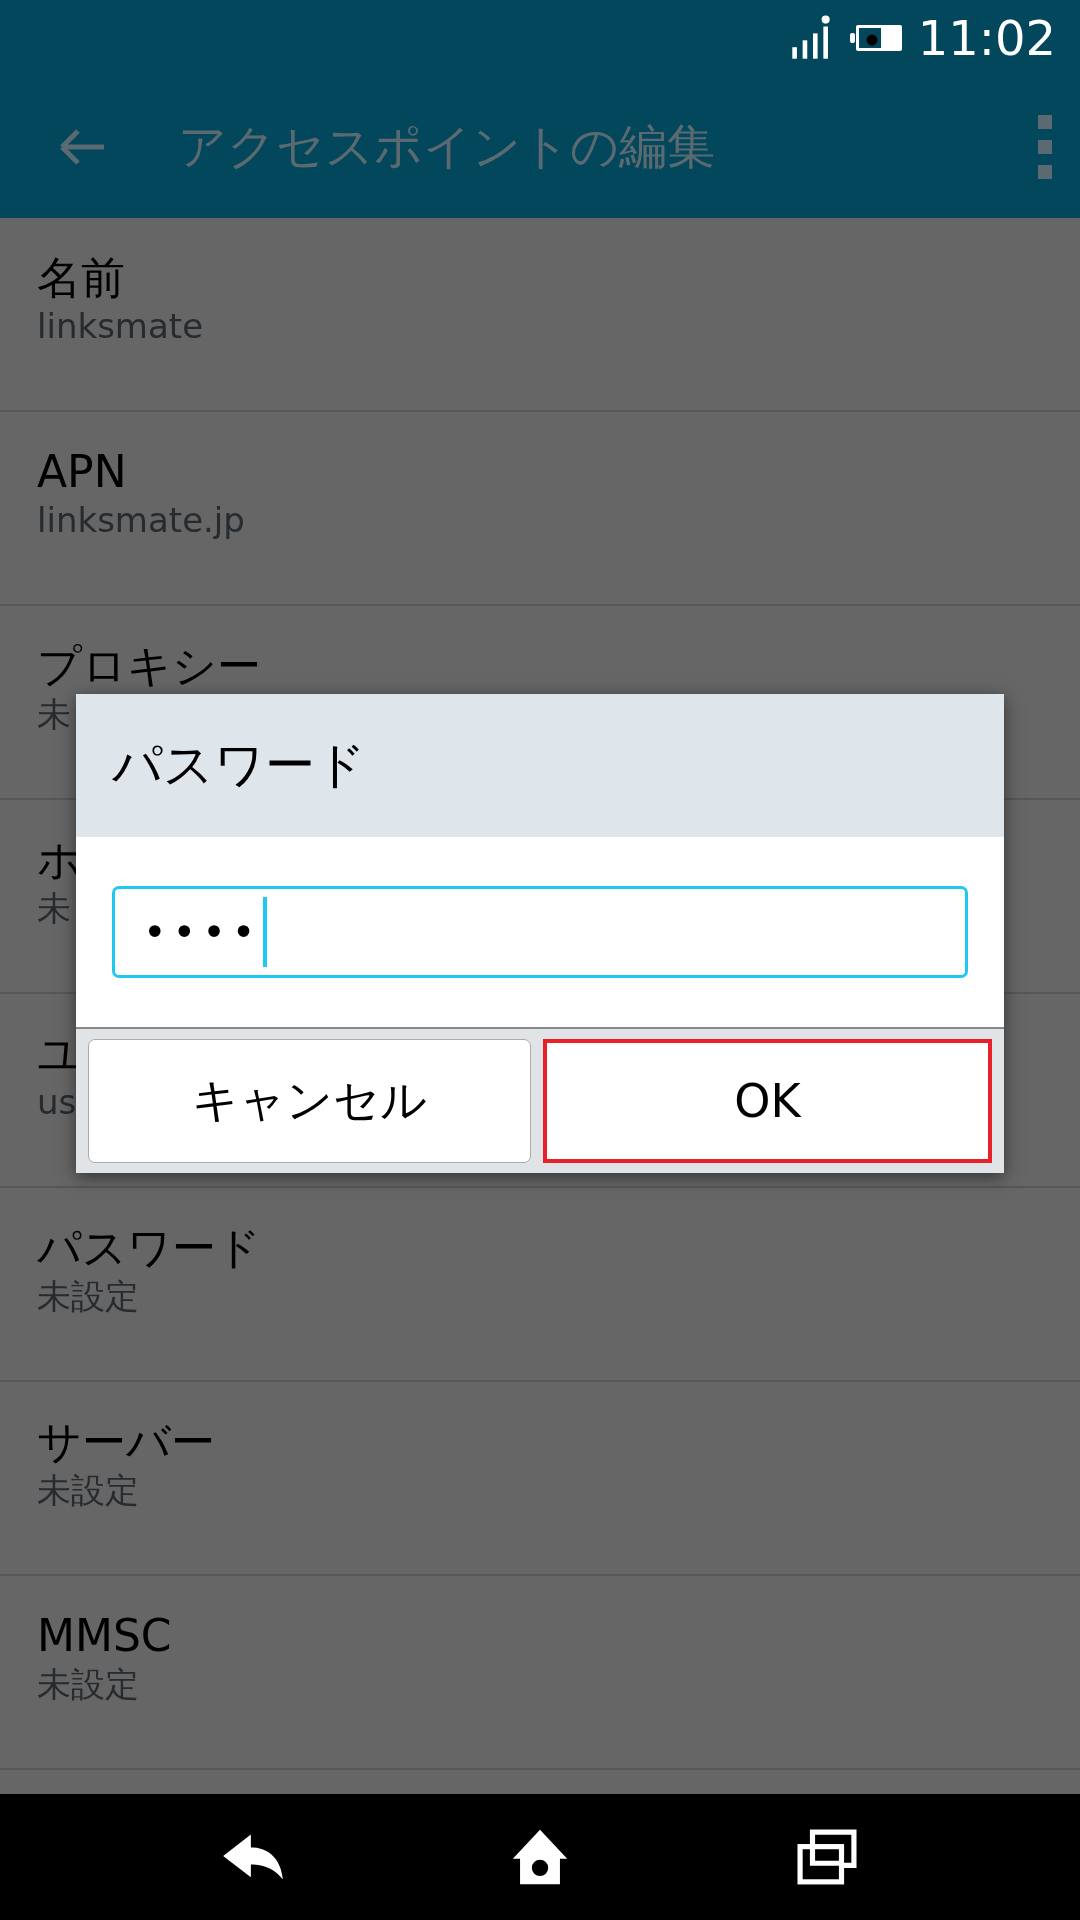 The height and width of the screenshot is (1920, 1080). What do you see at coordinates (540, 1479) in the screenshot?
I see `settings-item: サーバー 未設定` at bounding box center [540, 1479].